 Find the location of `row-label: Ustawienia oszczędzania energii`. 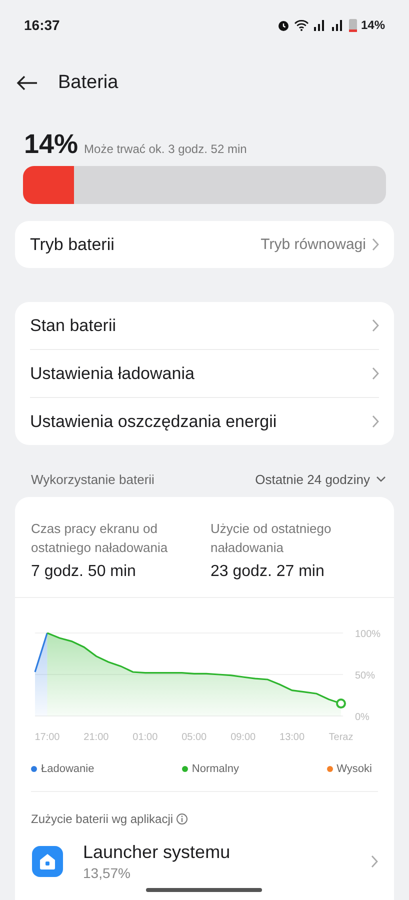

row-label: Ustawienia oszczędzania energii is located at coordinates (153, 422).